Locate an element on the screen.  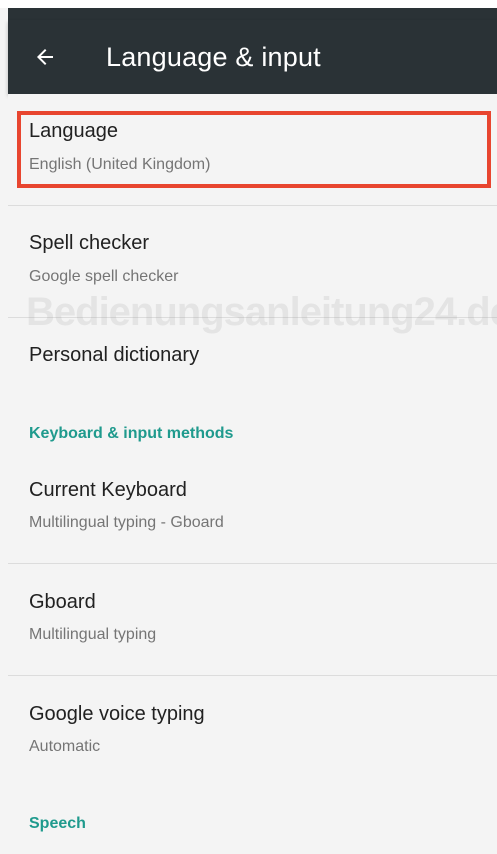
setting-google-voice-typing: Google voice typing Automatic is located at coordinates (252, 730).